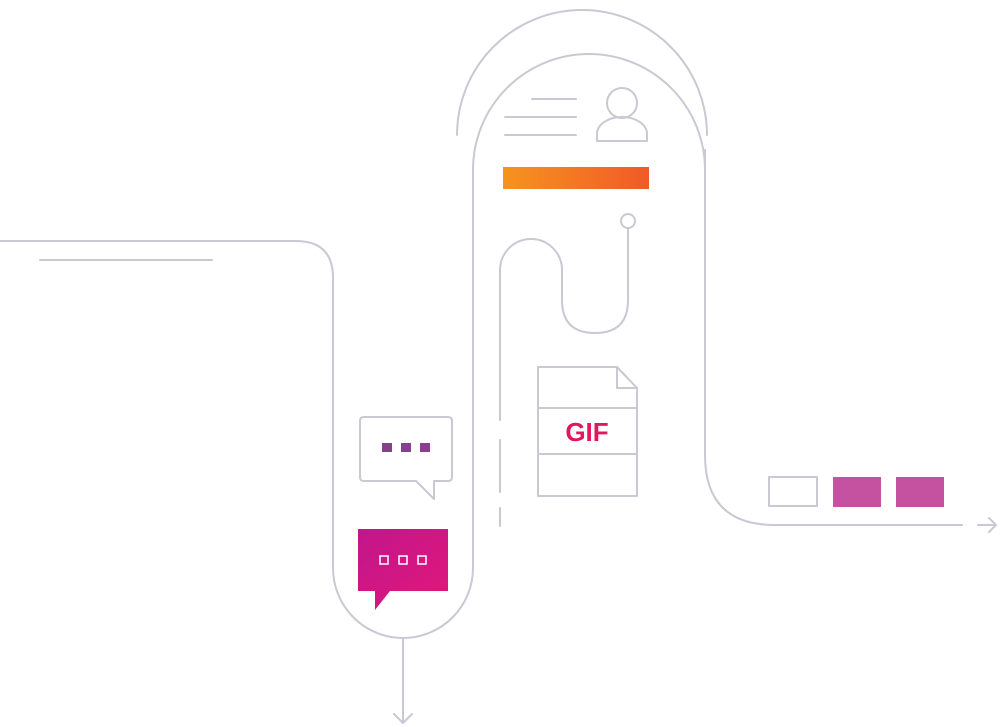  What do you see at coordinates (622, 114) in the screenshot?
I see `user-profile-icon` at bounding box center [622, 114].